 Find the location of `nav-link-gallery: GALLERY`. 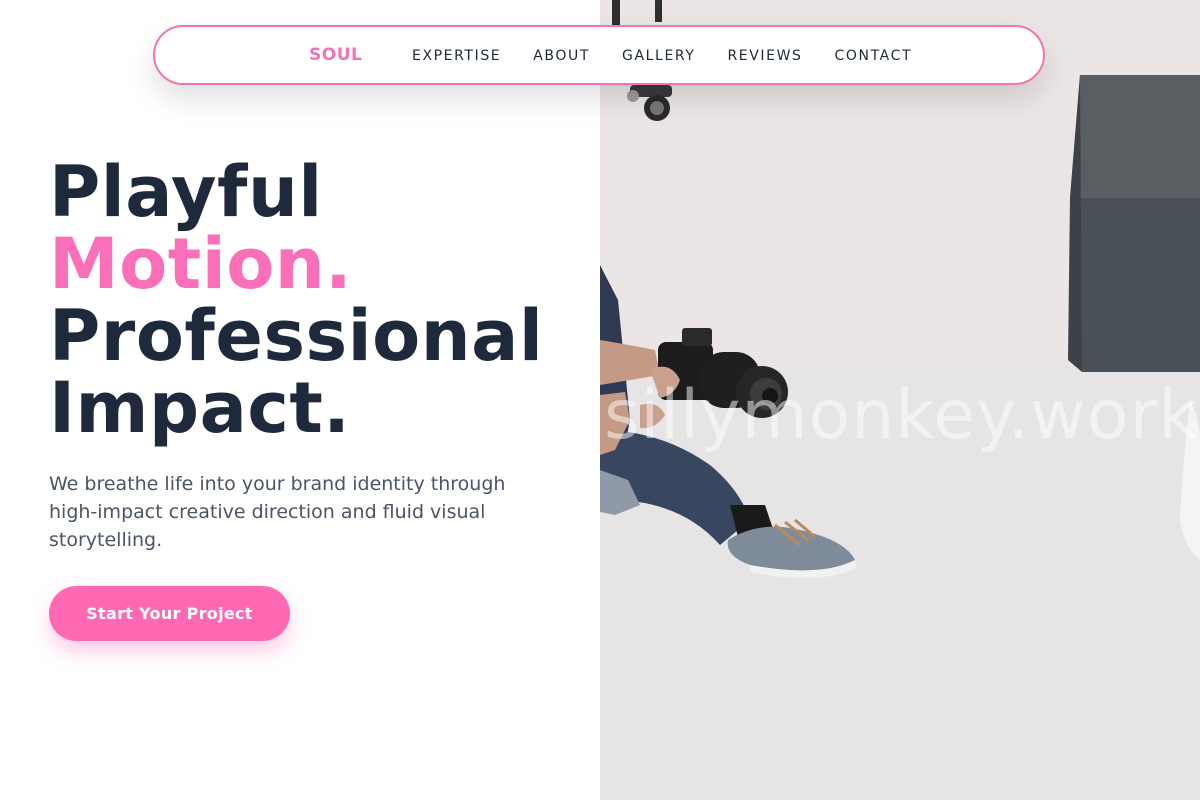

nav-link-gallery: GALLERY is located at coordinates (658, 56).